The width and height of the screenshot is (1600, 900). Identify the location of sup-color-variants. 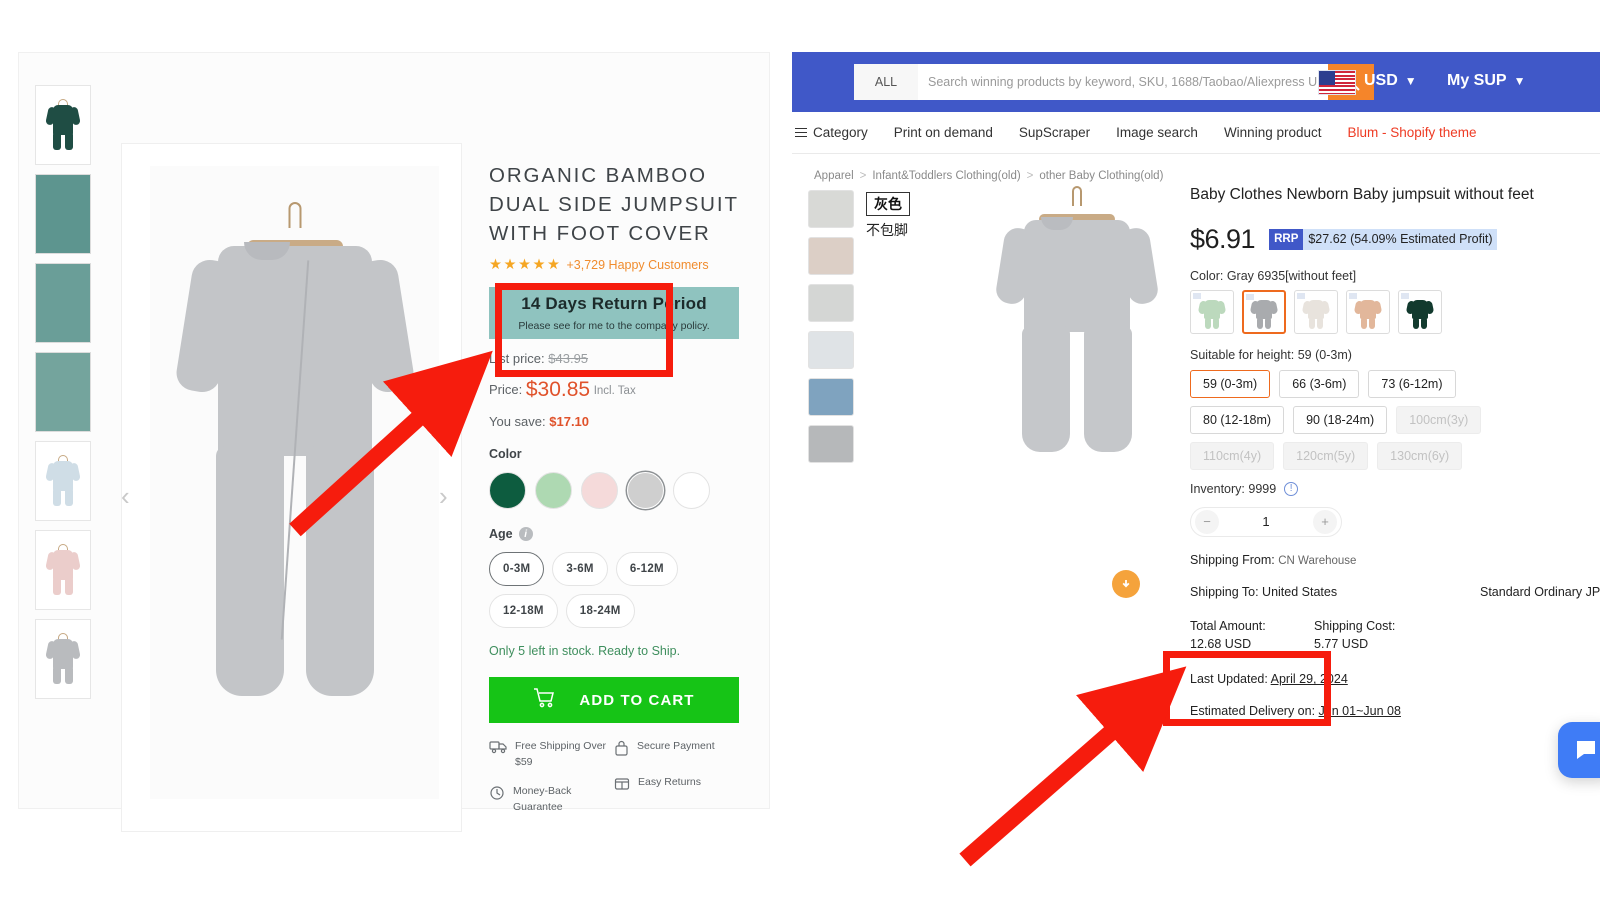
(1395, 311).